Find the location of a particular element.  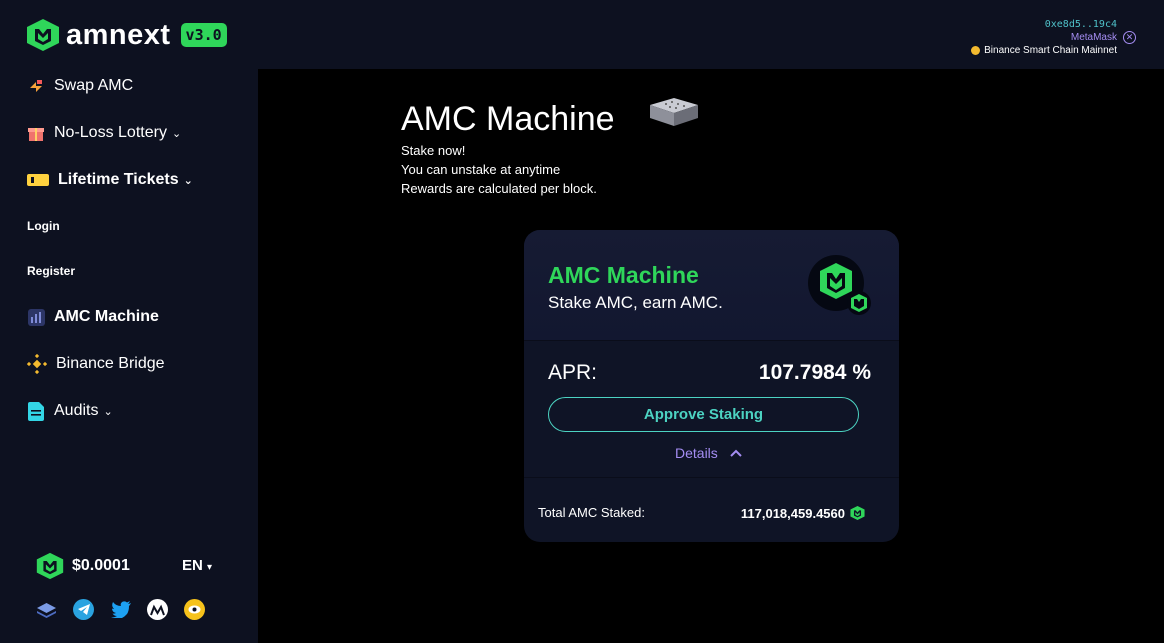

sidebar-item-login: Login is located at coordinates (43, 226).